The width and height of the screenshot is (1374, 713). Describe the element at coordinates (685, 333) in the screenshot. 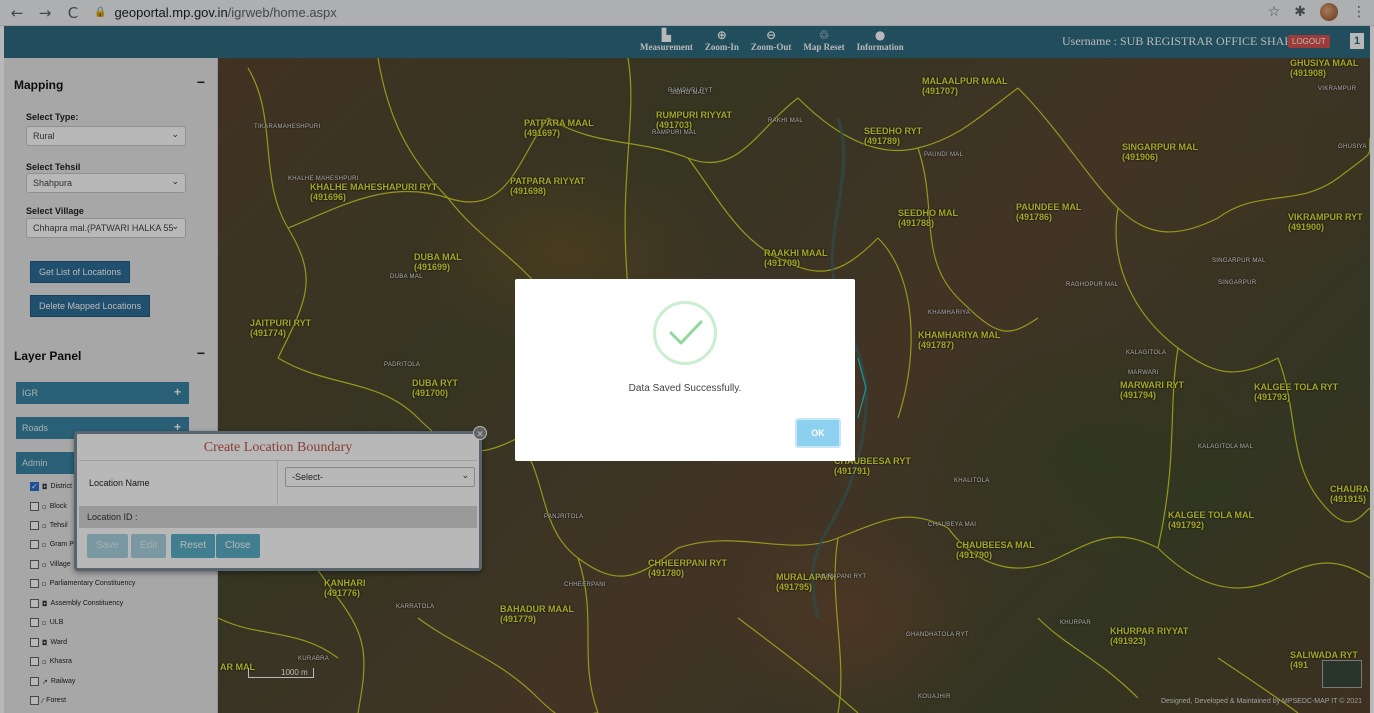

I see `success-check-icon` at that location.